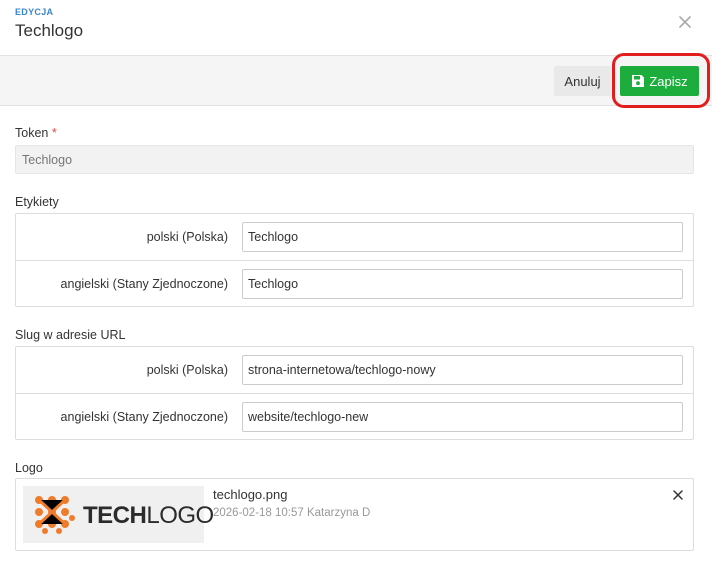 The width and height of the screenshot is (712, 566). I want to click on modal-title: Techlogo, so click(49, 30).